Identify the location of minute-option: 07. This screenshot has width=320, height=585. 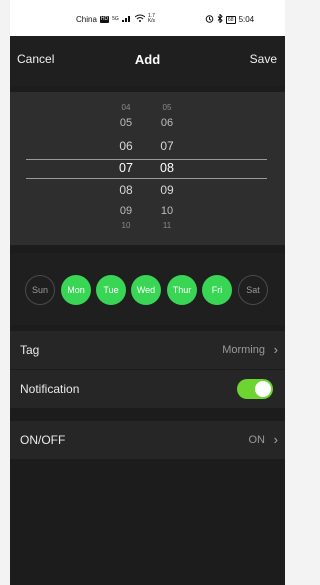
(167, 146).